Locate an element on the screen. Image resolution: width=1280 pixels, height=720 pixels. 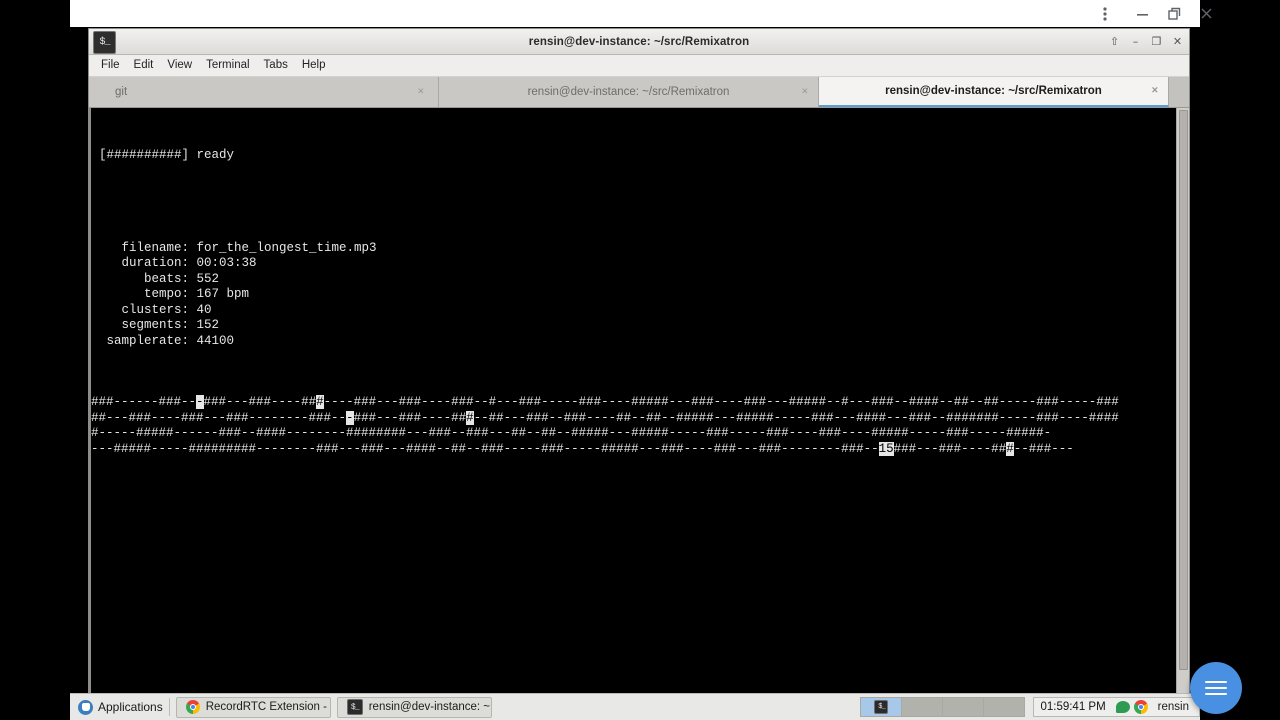
messages-icon is located at coordinates (1122, 707).